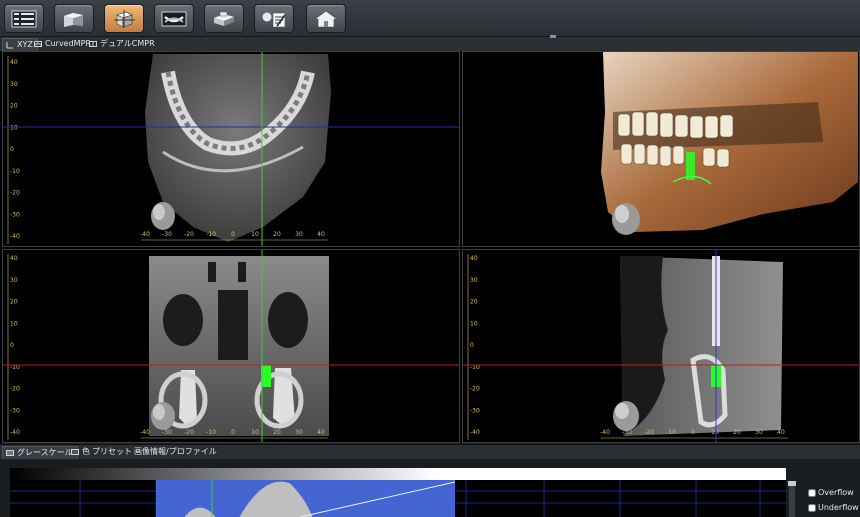 The height and width of the screenshot is (517, 860). What do you see at coordinates (127, 43) in the screenshot?
I see `tab-label: デュアルCMPR` at bounding box center [127, 43].